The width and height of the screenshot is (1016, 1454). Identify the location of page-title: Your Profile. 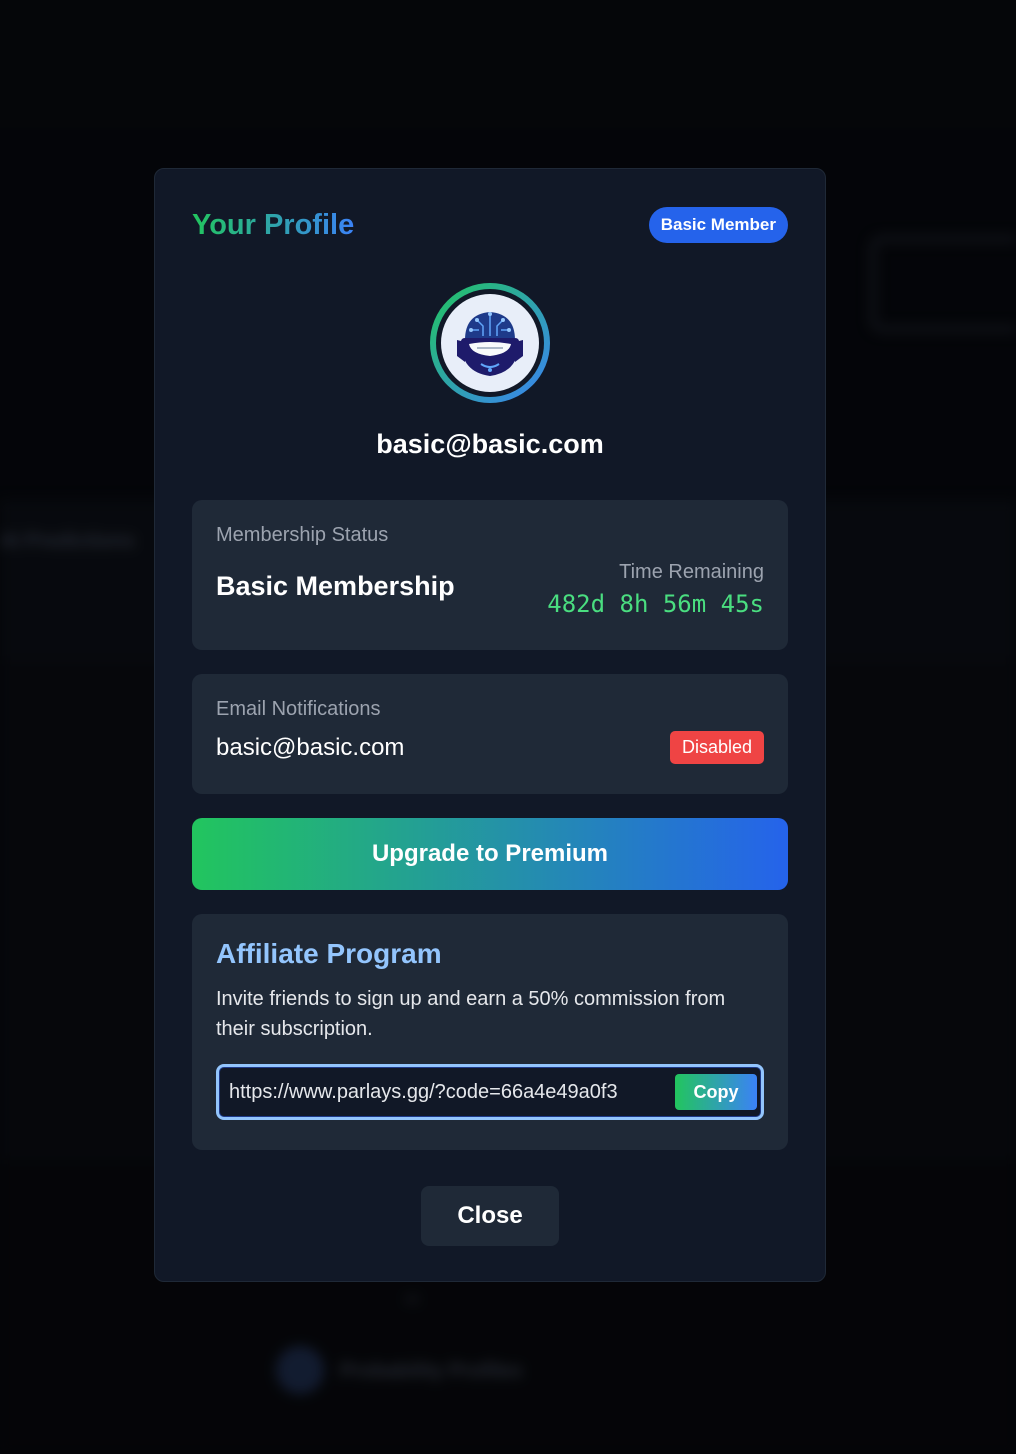
(273, 224).